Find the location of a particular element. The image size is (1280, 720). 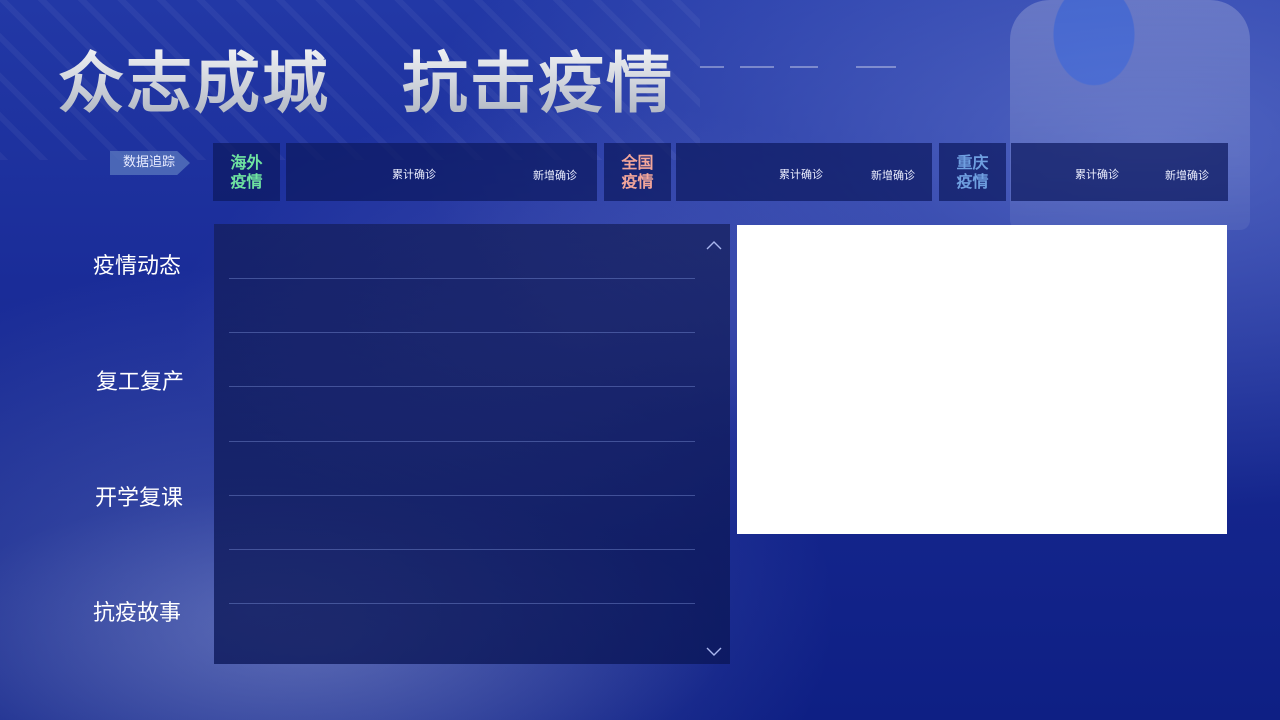

page-title: 众志成城 抗击疫情 is located at coordinates (366, 79).